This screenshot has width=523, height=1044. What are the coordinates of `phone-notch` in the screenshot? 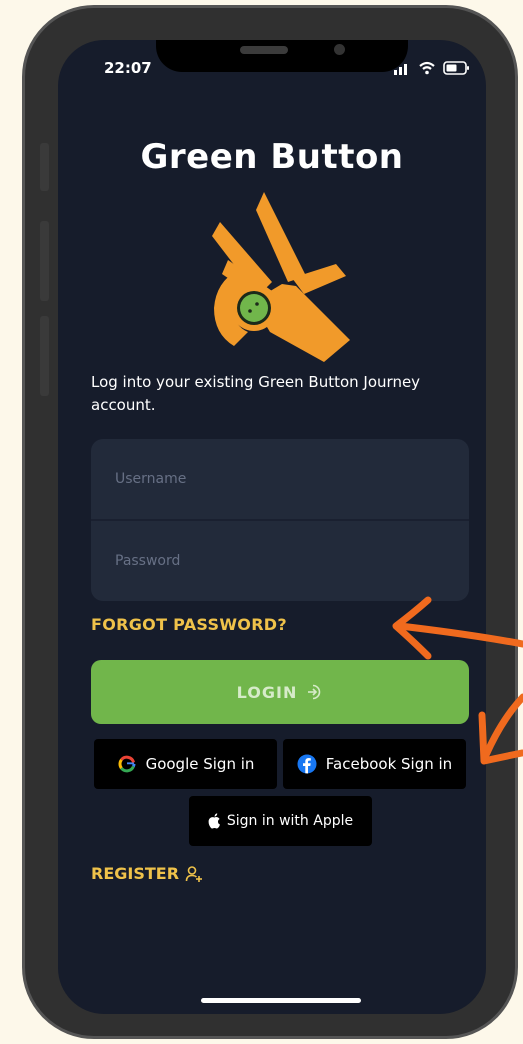 It's located at (282, 56).